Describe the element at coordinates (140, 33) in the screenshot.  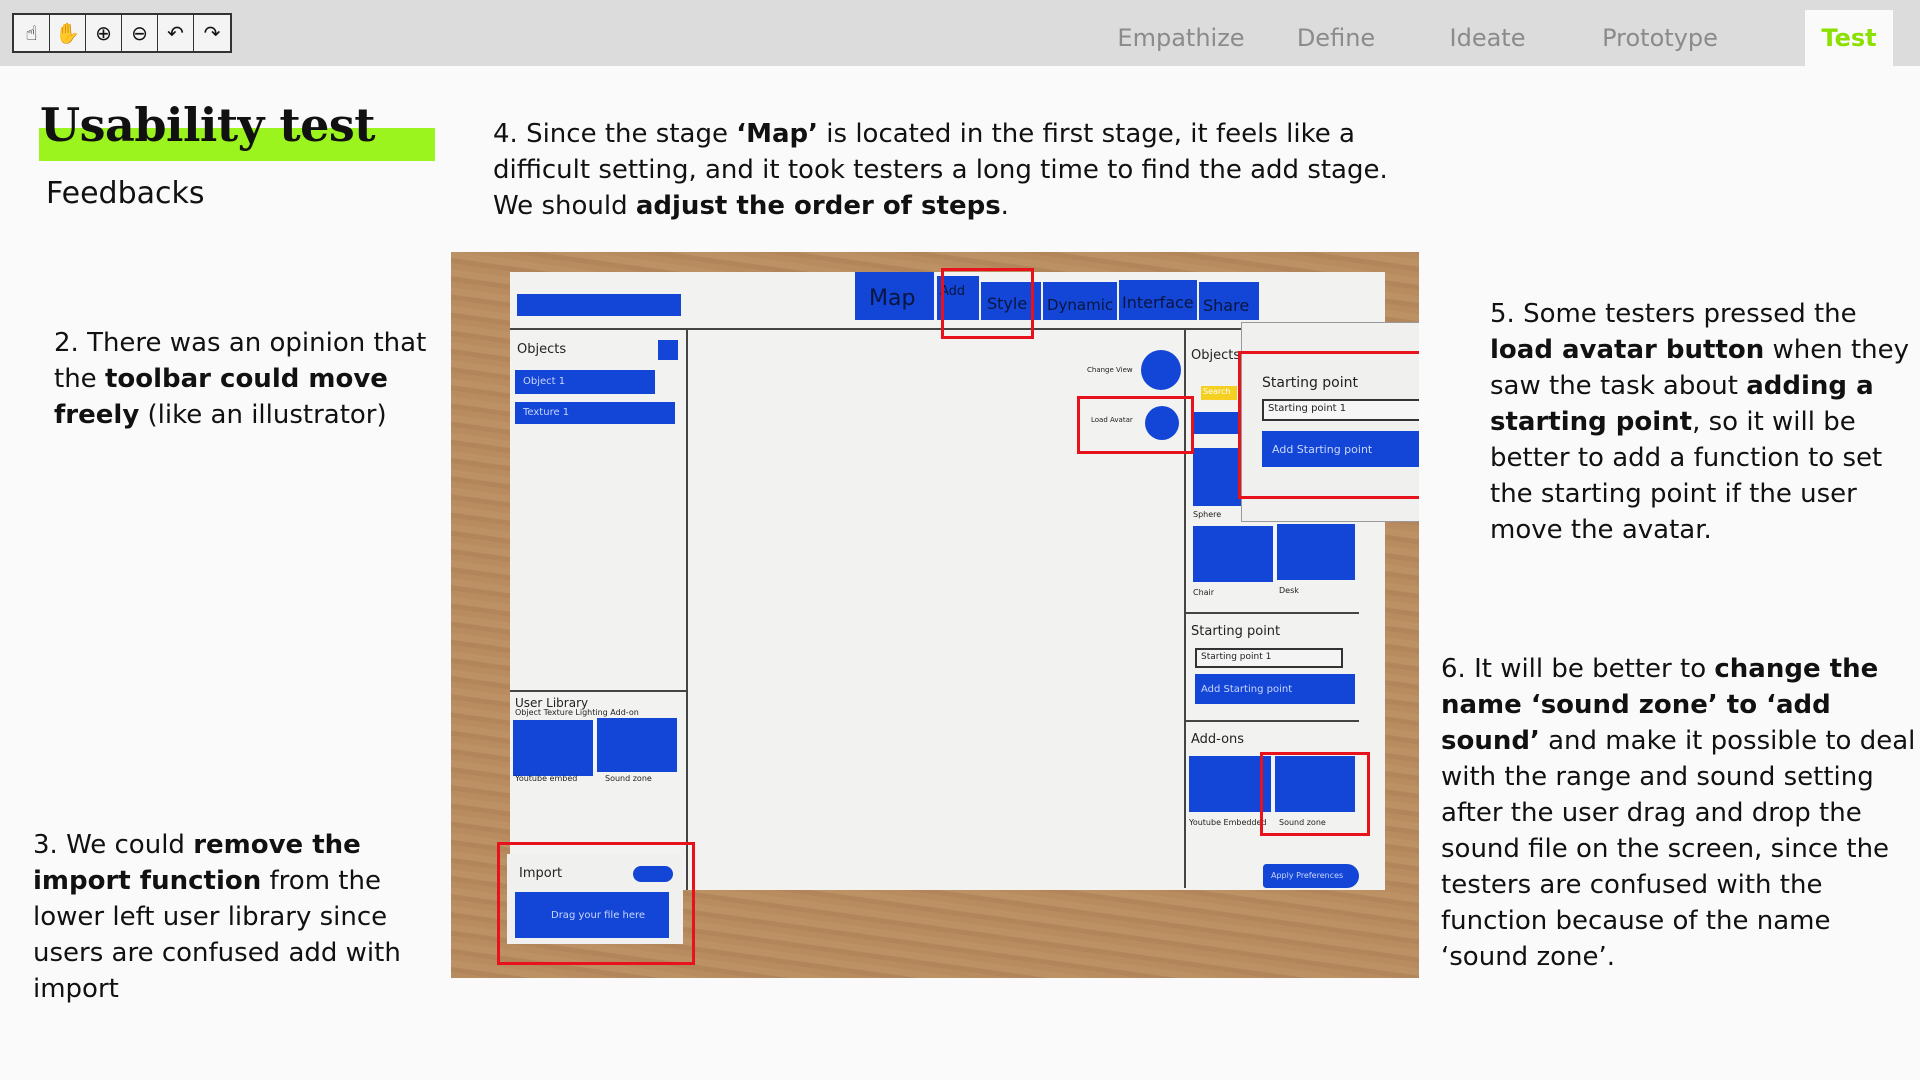
I see `zoom-out-icon: ⊖` at that location.